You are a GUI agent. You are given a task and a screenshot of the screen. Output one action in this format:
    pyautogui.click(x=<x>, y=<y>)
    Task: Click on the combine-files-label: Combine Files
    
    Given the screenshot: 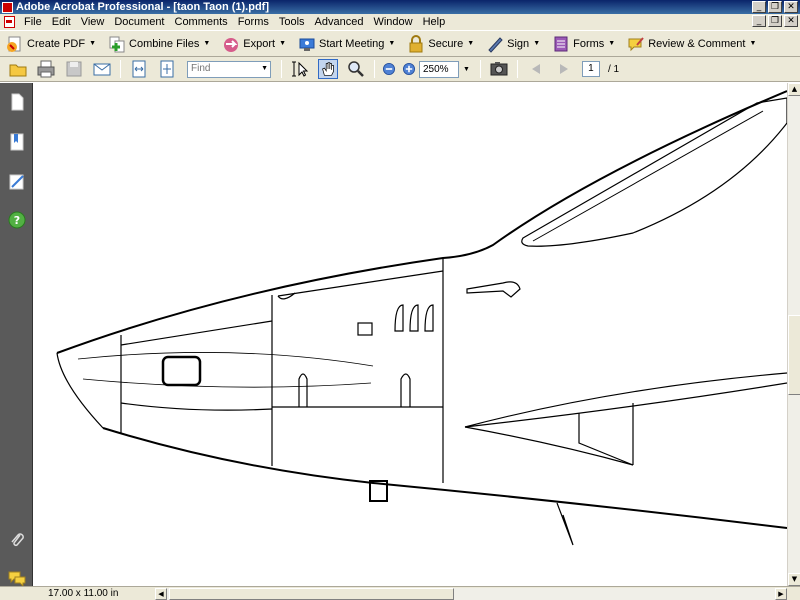 What is the action you would take?
    pyautogui.click(x=164, y=43)
    